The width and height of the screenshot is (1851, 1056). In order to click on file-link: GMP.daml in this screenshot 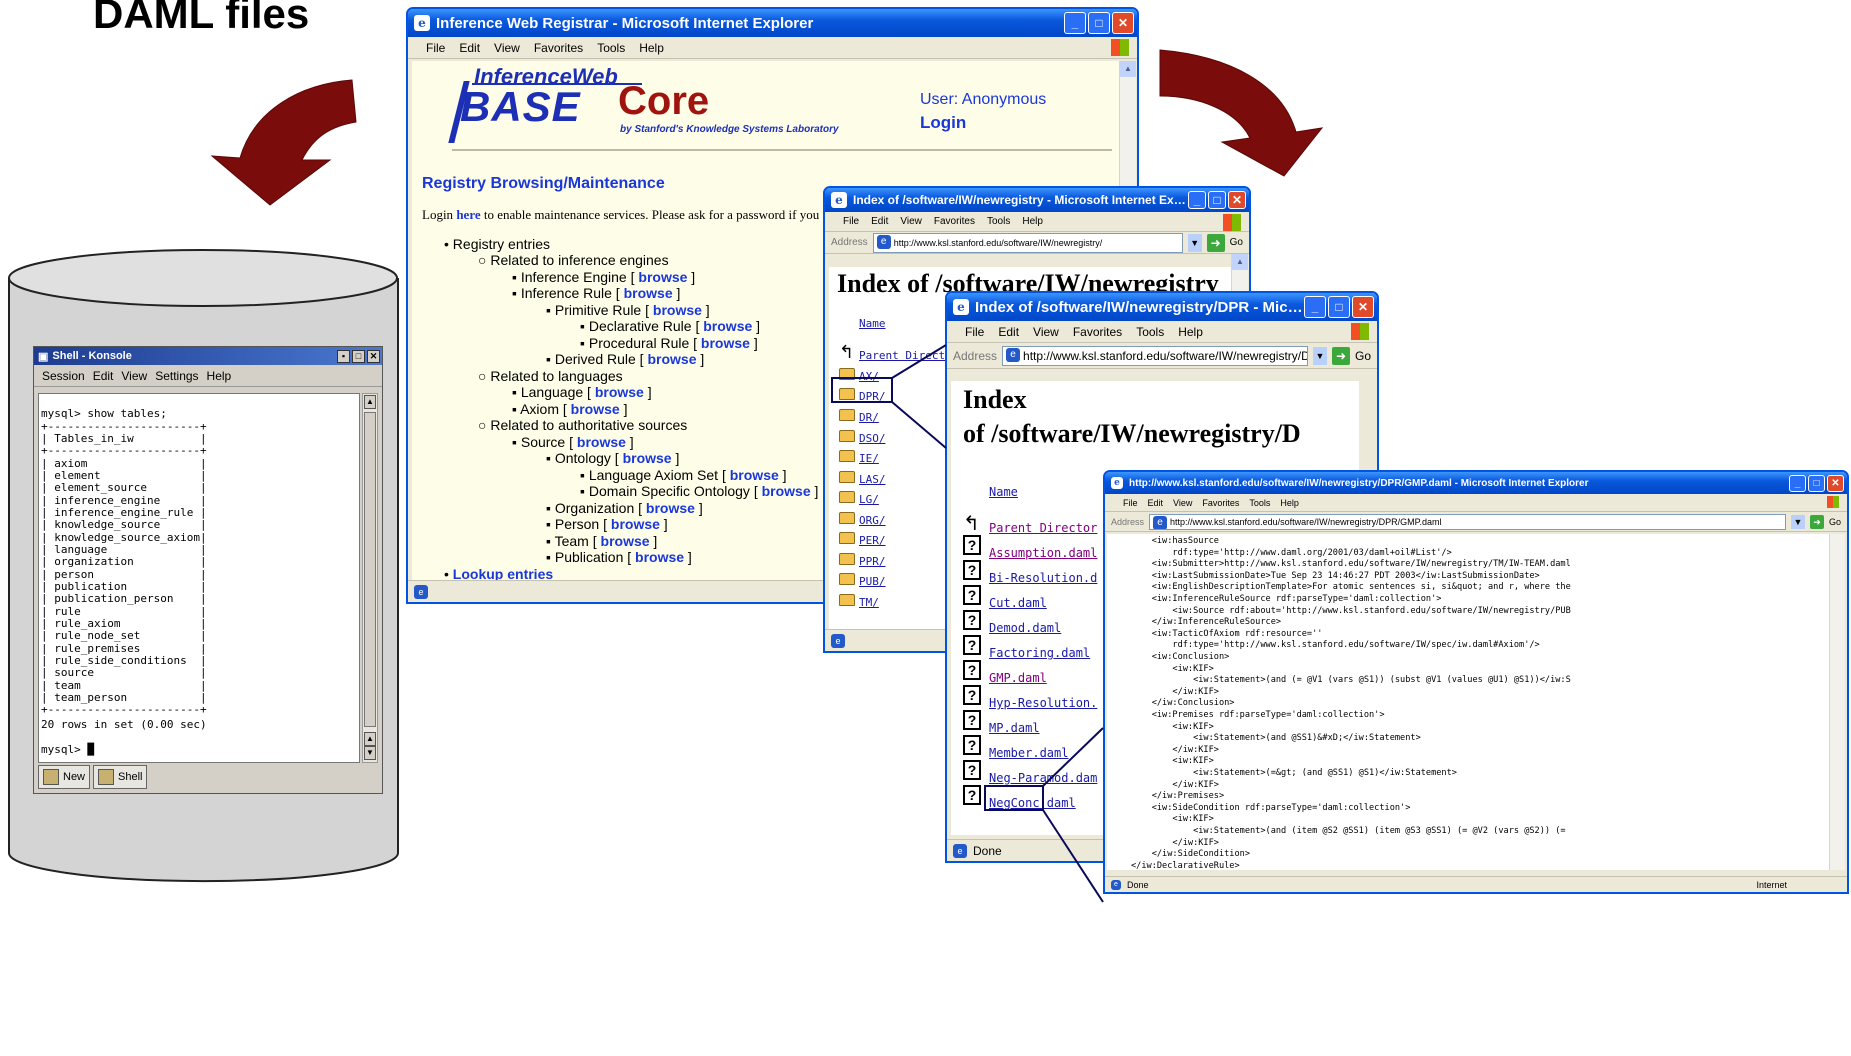, I will do `click(1018, 678)`.